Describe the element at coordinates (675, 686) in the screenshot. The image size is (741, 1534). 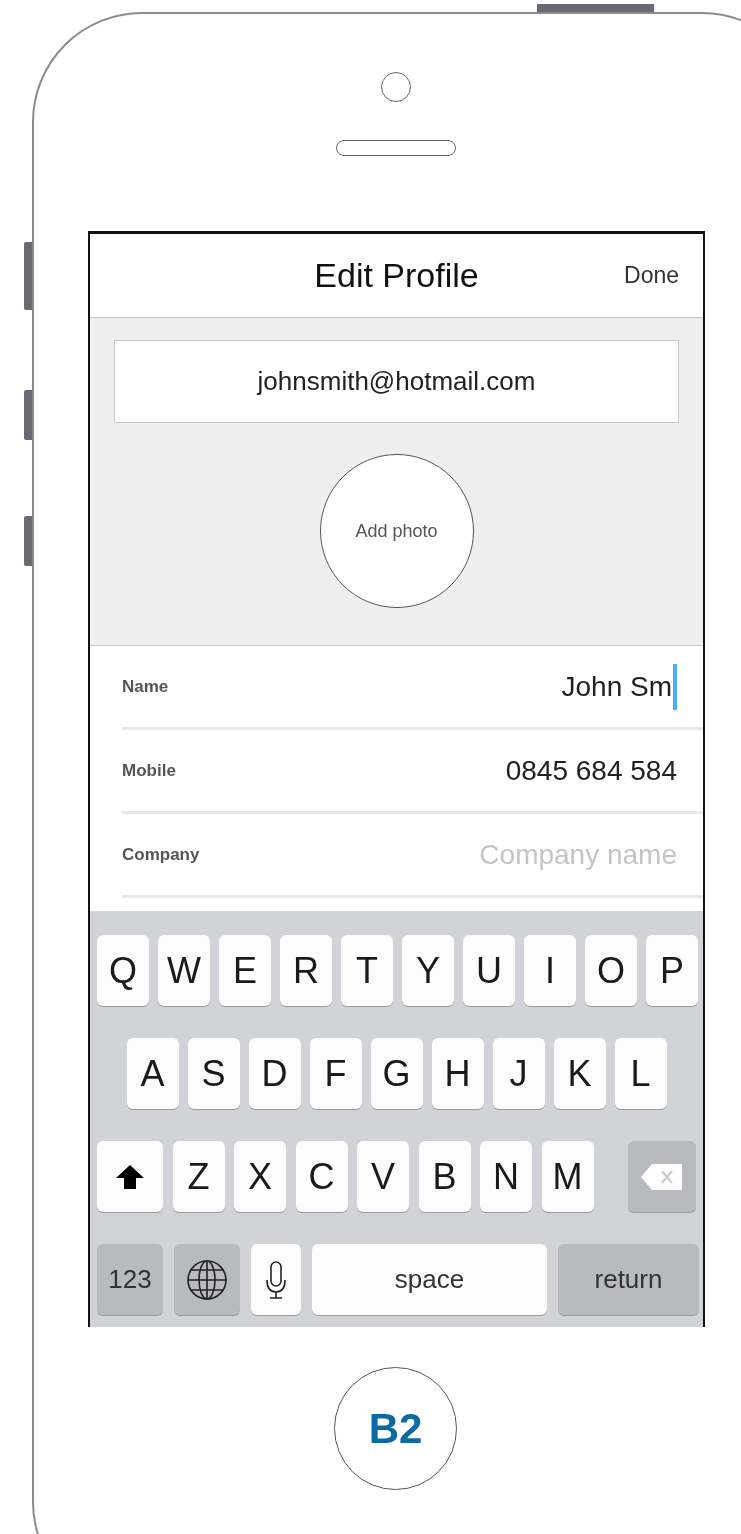
I see `text-cursor` at that location.